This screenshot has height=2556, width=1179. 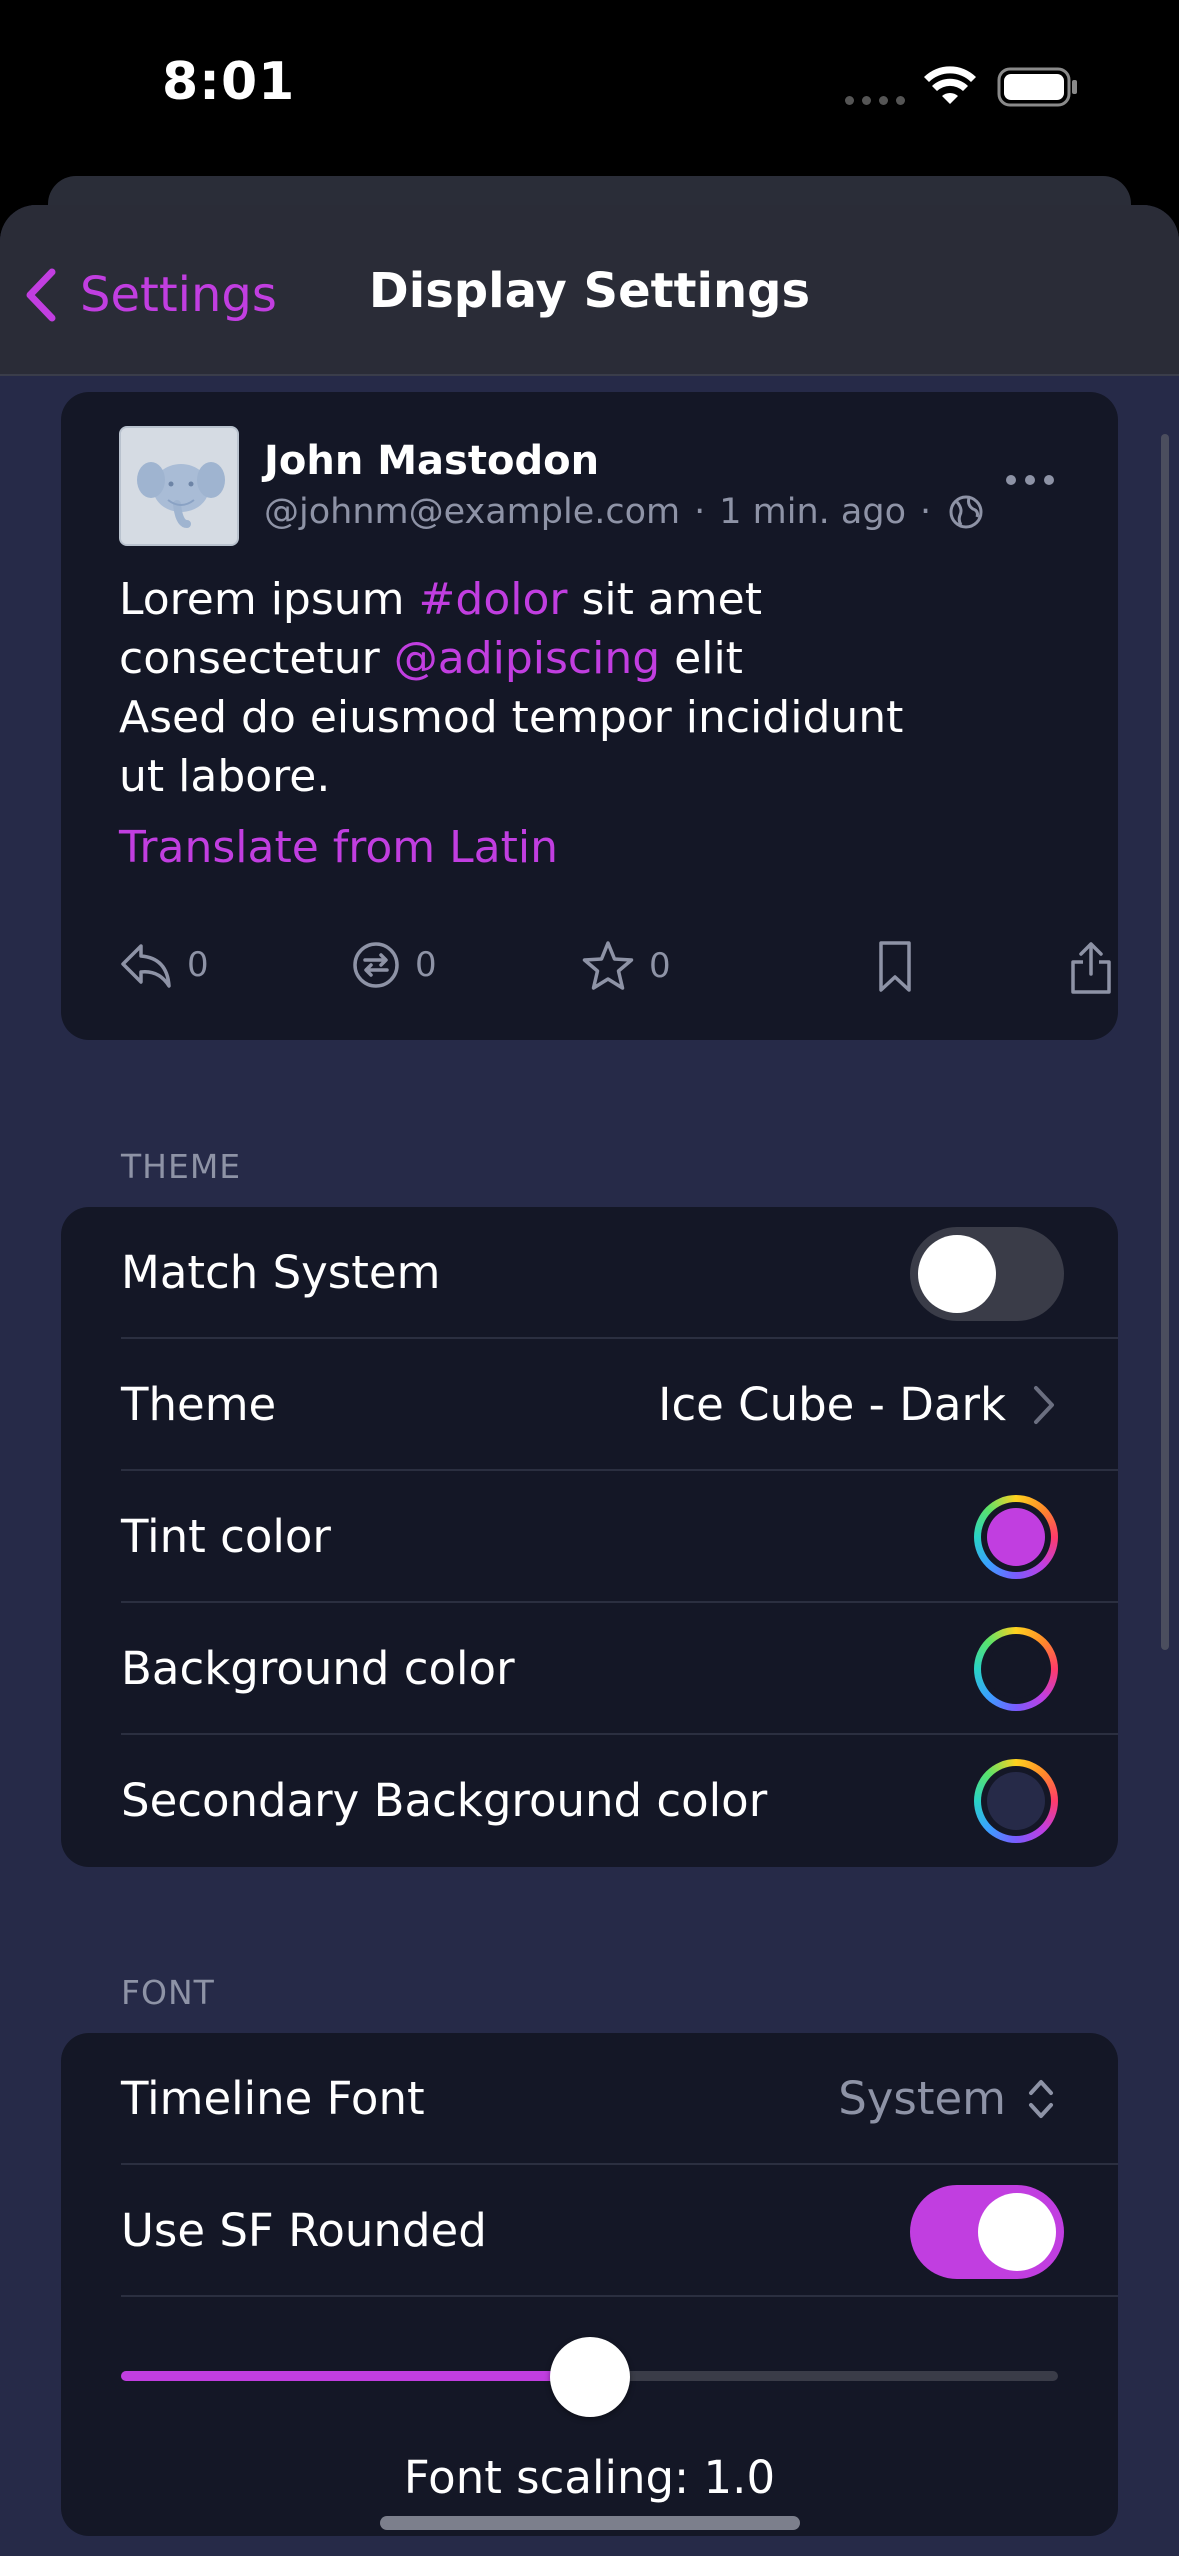 What do you see at coordinates (664, 599) in the screenshot?
I see `post-text-segment: sit amet` at bounding box center [664, 599].